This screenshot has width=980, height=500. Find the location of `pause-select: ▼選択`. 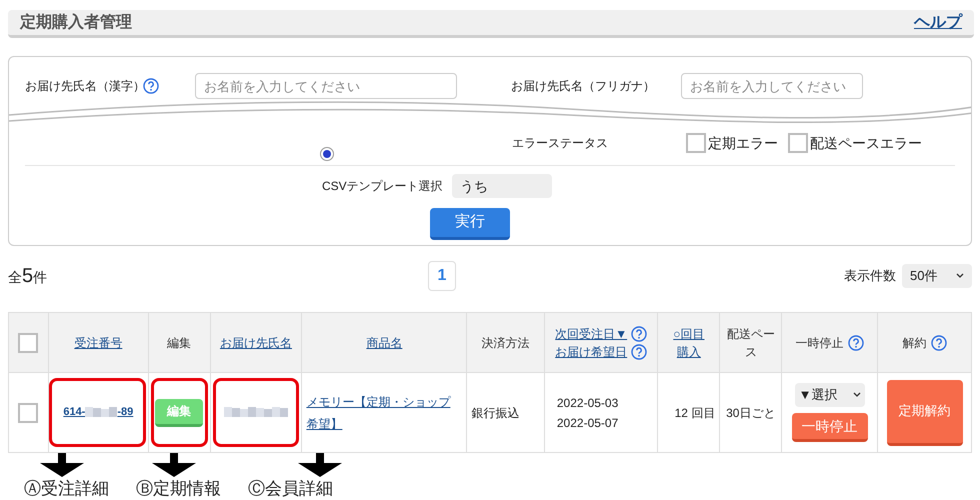

pause-select: ▼選択 is located at coordinates (829, 395).